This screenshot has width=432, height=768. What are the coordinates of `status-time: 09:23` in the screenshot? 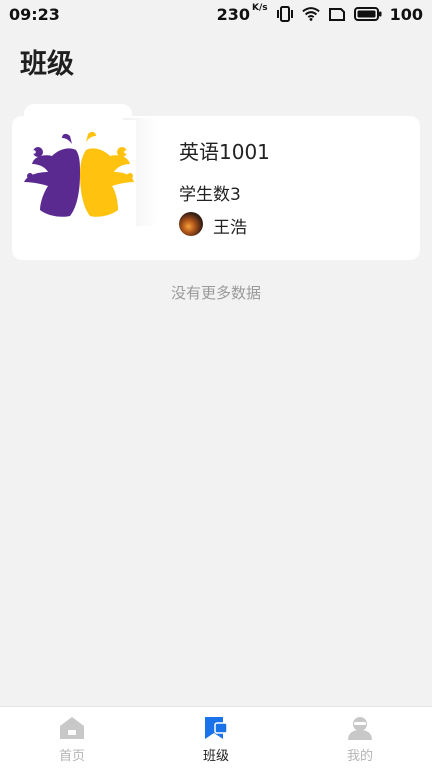 It's located at (34, 14).